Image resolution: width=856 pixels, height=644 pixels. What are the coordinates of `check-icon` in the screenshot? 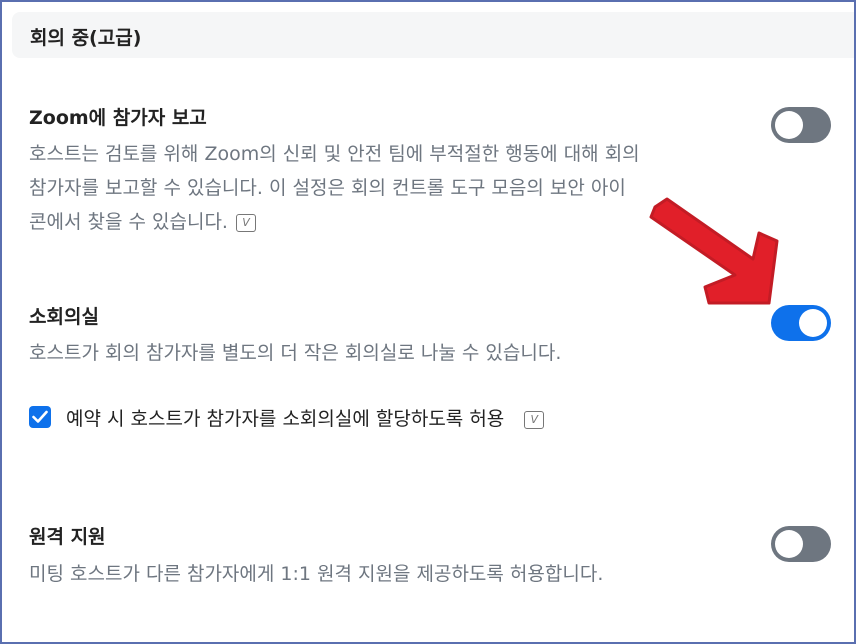 It's located at (40, 416).